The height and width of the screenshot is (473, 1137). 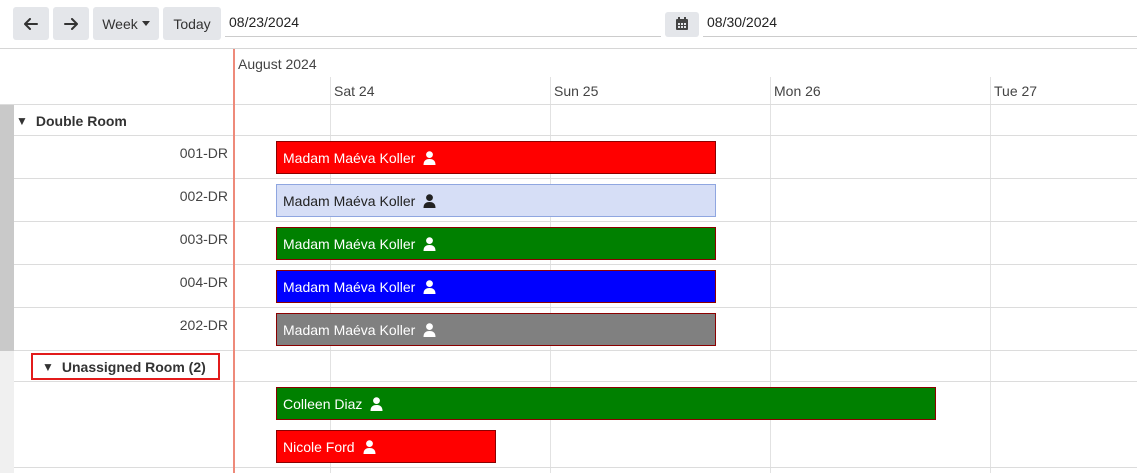 I want to click on room-label: 202-DR, so click(x=203, y=325).